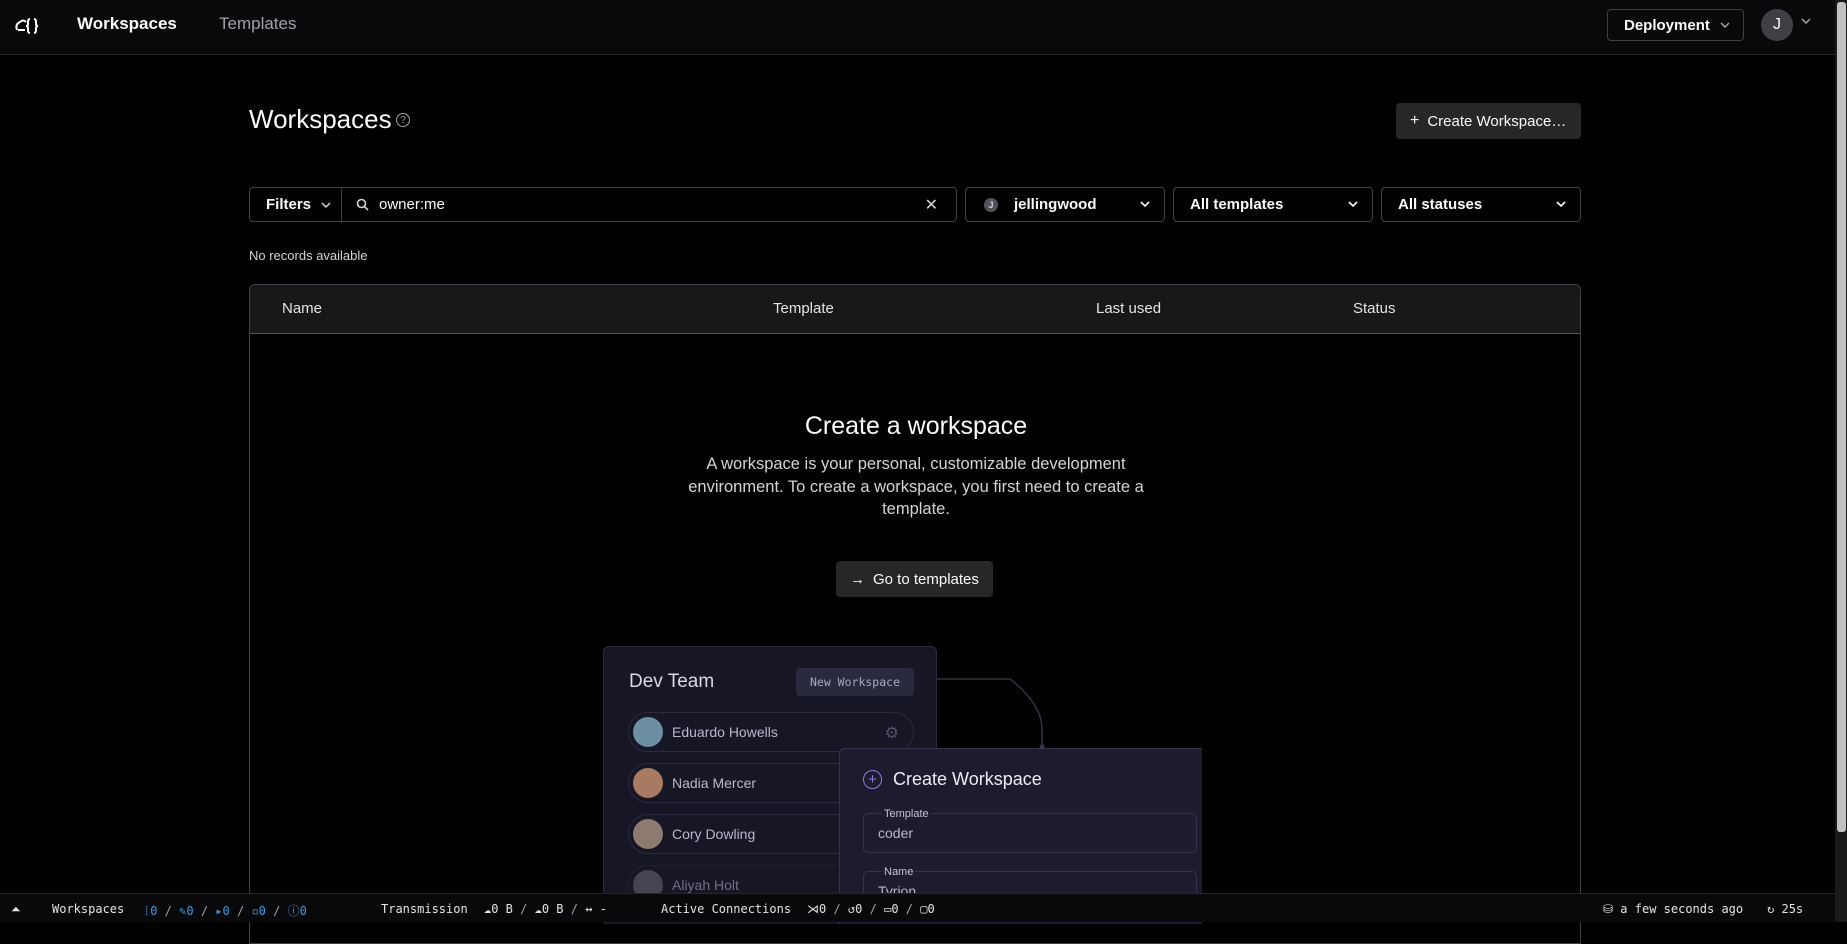 The height and width of the screenshot is (944, 1847). I want to click on download-value: 0 B, so click(552, 909).